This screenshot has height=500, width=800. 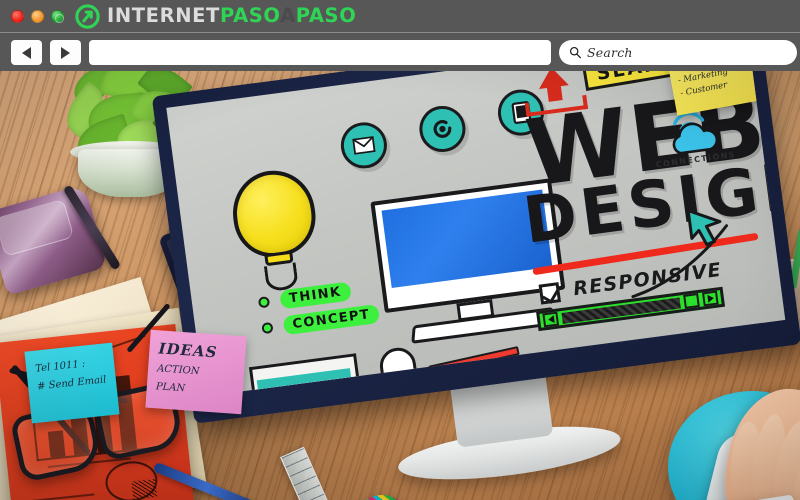 I want to click on back-button, so click(x=26, y=52).